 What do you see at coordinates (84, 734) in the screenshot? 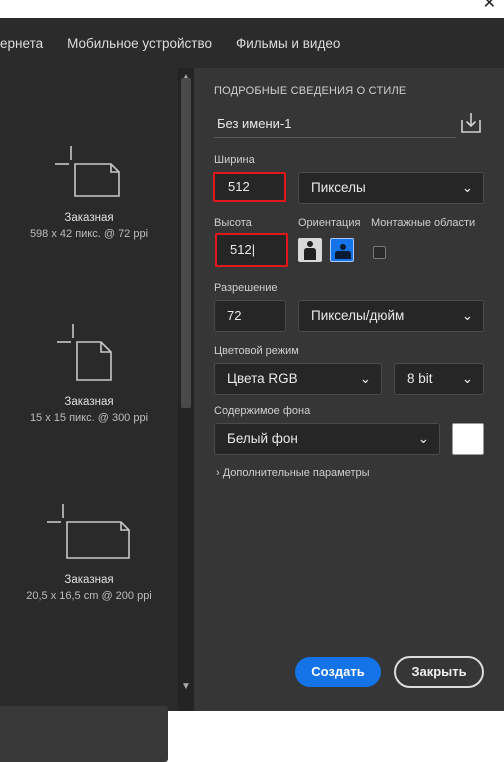
I see `saved-presets-bar` at bounding box center [84, 734].